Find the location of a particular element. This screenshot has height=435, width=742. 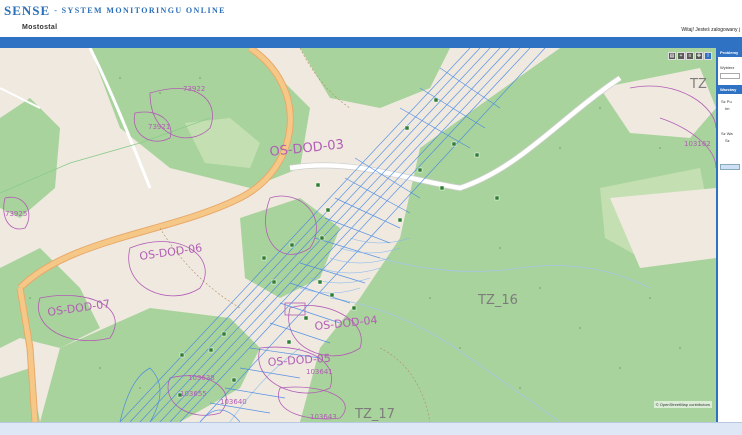

print-icon: ▤ is located at coordinates (672, 56).